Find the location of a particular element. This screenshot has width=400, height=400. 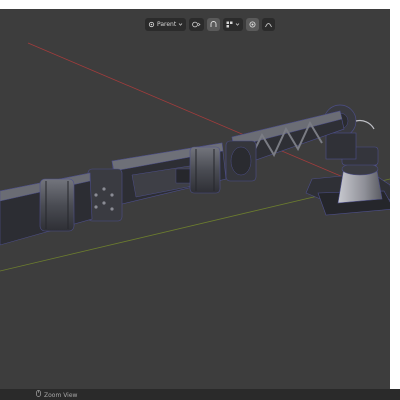

snap-increment-icon is located at coordinates (229, 24).